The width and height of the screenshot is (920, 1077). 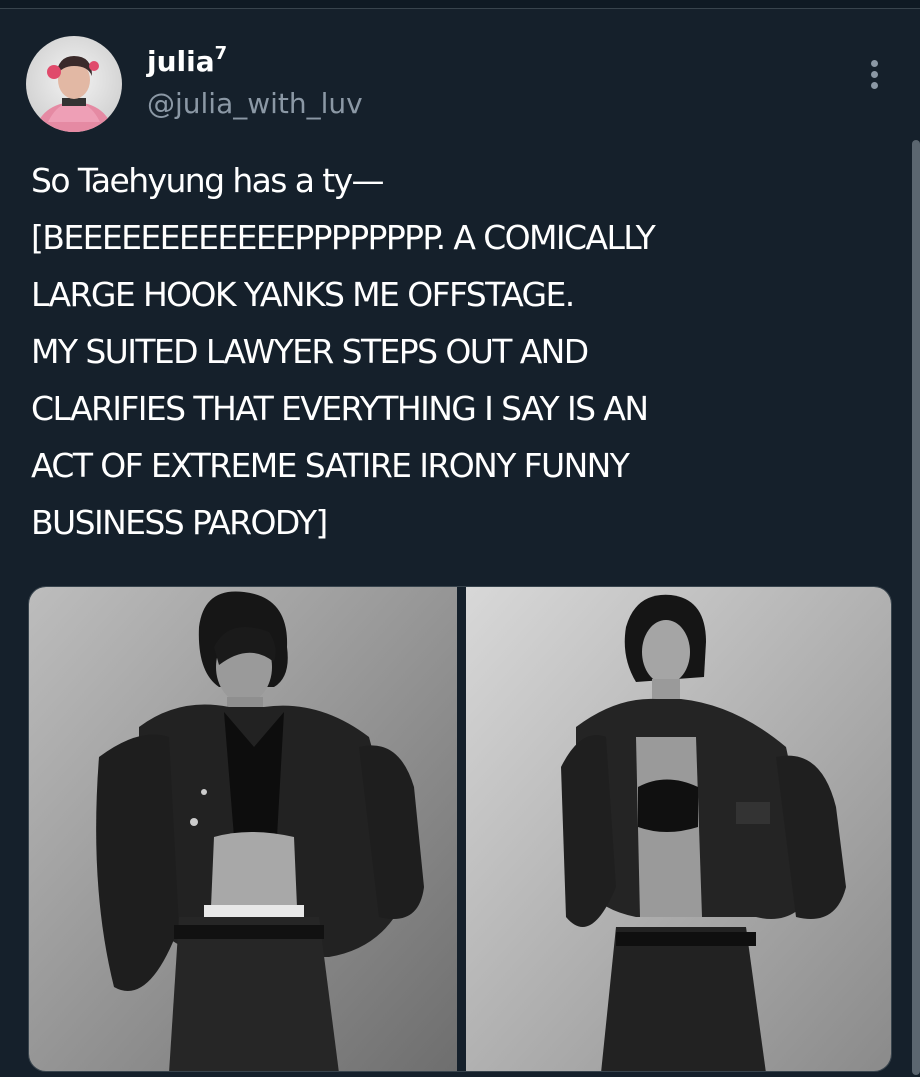 I want to click on top-divider, so click(x=460, y=4).